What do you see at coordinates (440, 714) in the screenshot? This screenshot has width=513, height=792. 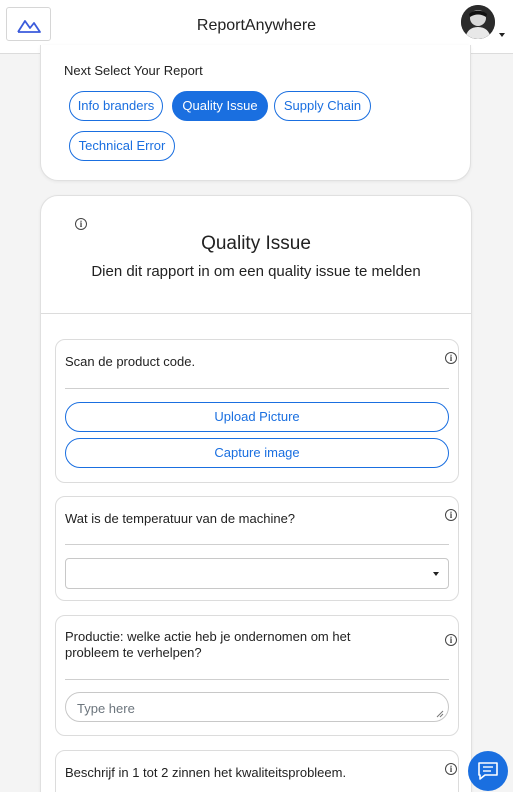 I see `resize-handle-icon` at bounding box center [440, 714].